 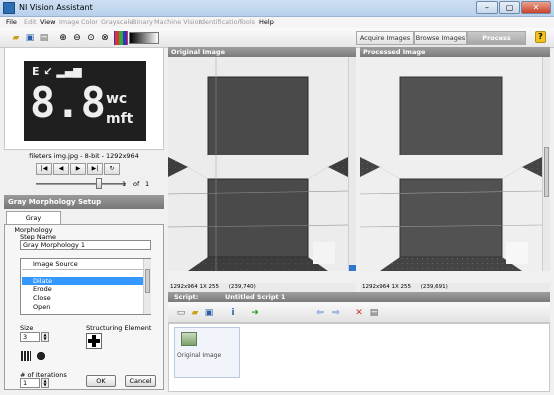 What do you see at coordinates (385, 38) in the screenshot?
I see `tab-acquire-images: Acquire Images` at bounding box center [385, 38].